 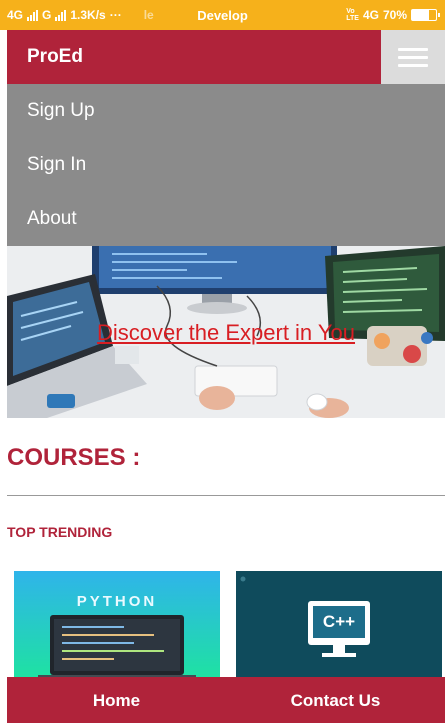 I want to click on divider, so click(x=226, y=495).